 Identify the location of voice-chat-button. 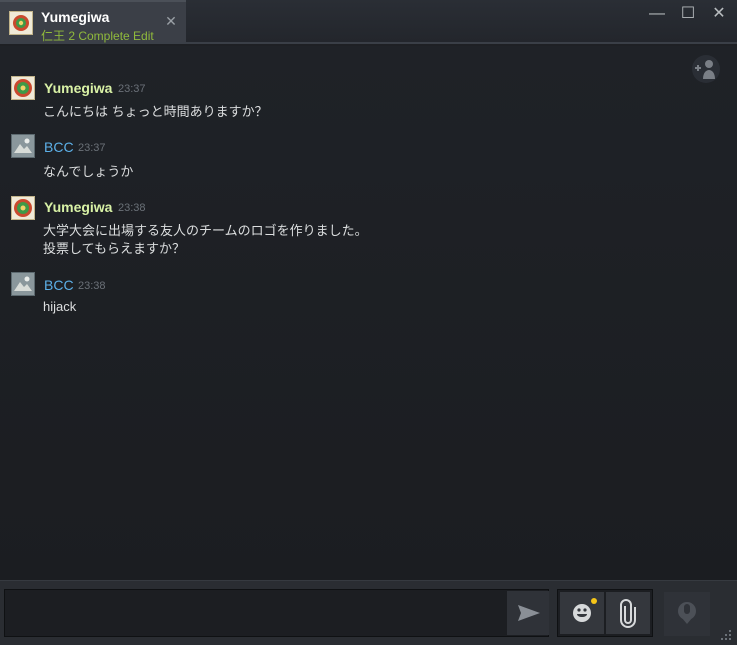
(687, 614).